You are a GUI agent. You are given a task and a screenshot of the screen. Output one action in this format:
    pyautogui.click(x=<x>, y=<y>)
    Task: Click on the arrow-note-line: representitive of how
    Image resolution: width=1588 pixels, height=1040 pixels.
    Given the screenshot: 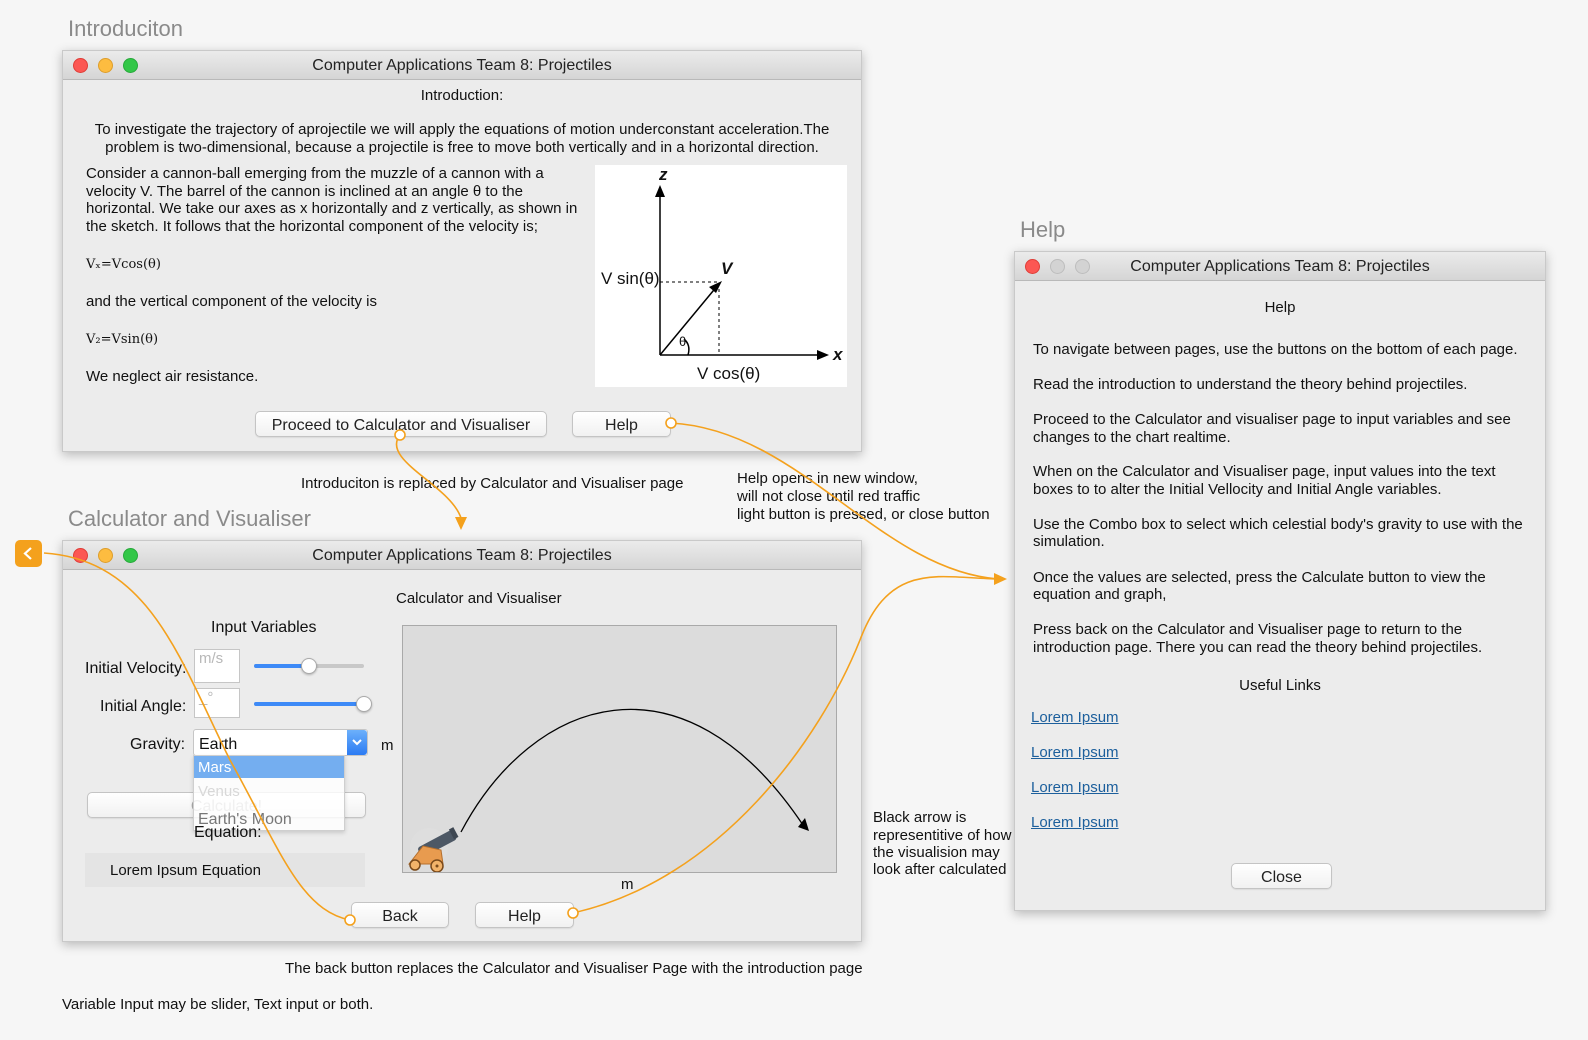 What is the action you would take?
    pyautogui.click(x=942, y=835)
    